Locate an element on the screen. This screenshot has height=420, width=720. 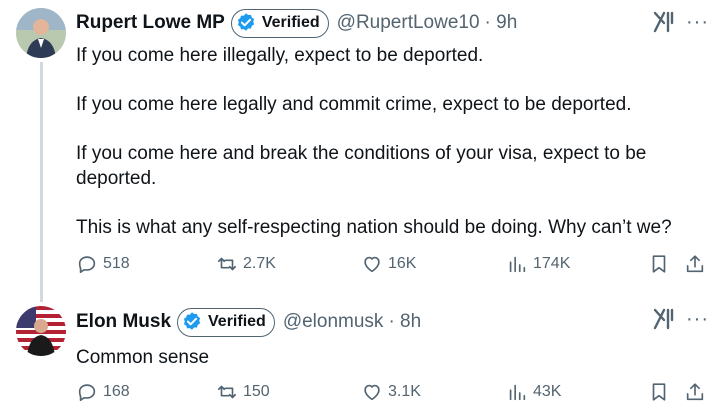
author-name: Rupert Lowe MP is located at coordinates (150, 23).